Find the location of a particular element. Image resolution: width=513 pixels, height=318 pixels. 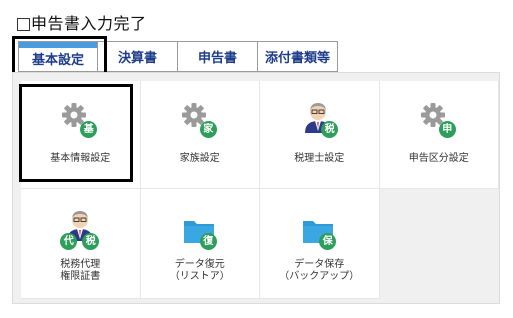

folder-icon: 保 is located at coordinates (319, 231).